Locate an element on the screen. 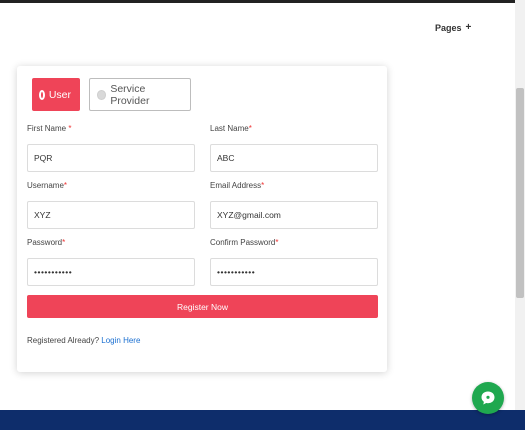 Image resolution: width=525 pixels, height=430 pixels. register-now-button: Register Now is located at coordinates (202, 306).